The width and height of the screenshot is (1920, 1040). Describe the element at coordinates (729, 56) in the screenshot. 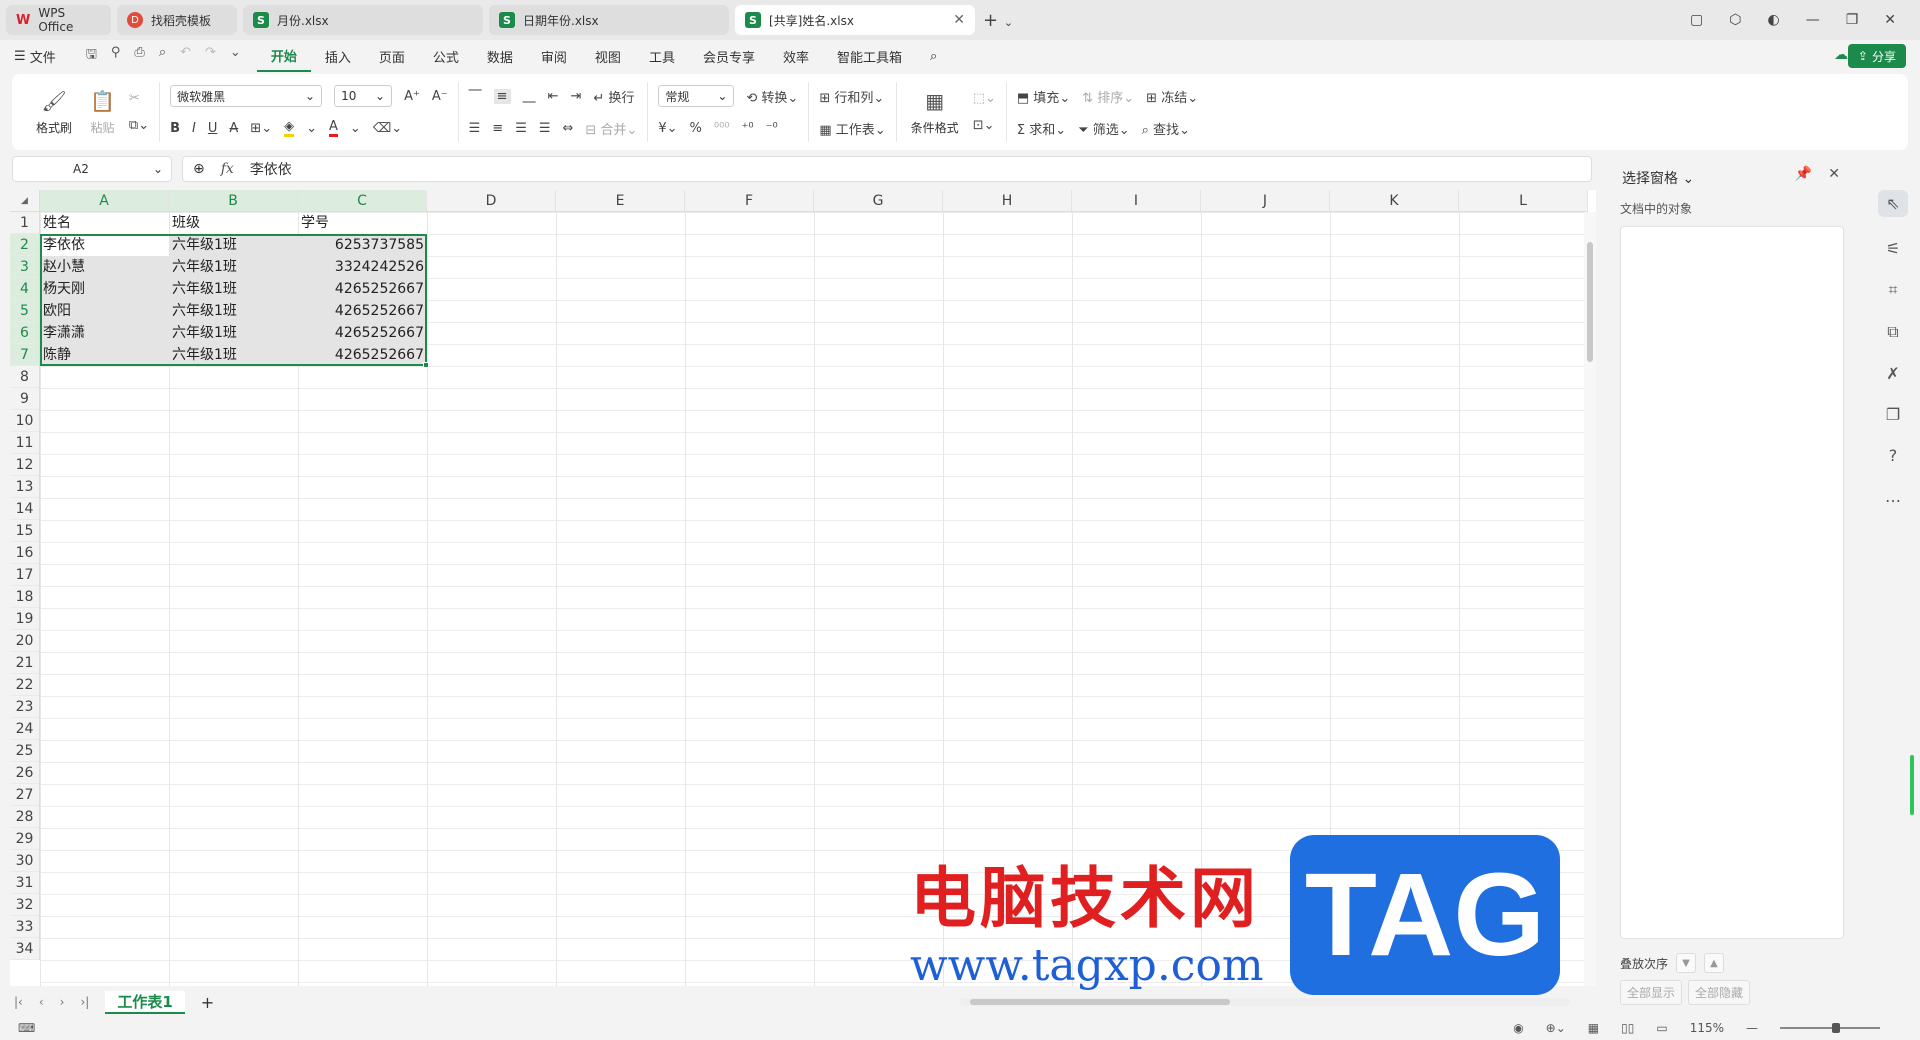

I see `menu-member: 会员专享` at that location.